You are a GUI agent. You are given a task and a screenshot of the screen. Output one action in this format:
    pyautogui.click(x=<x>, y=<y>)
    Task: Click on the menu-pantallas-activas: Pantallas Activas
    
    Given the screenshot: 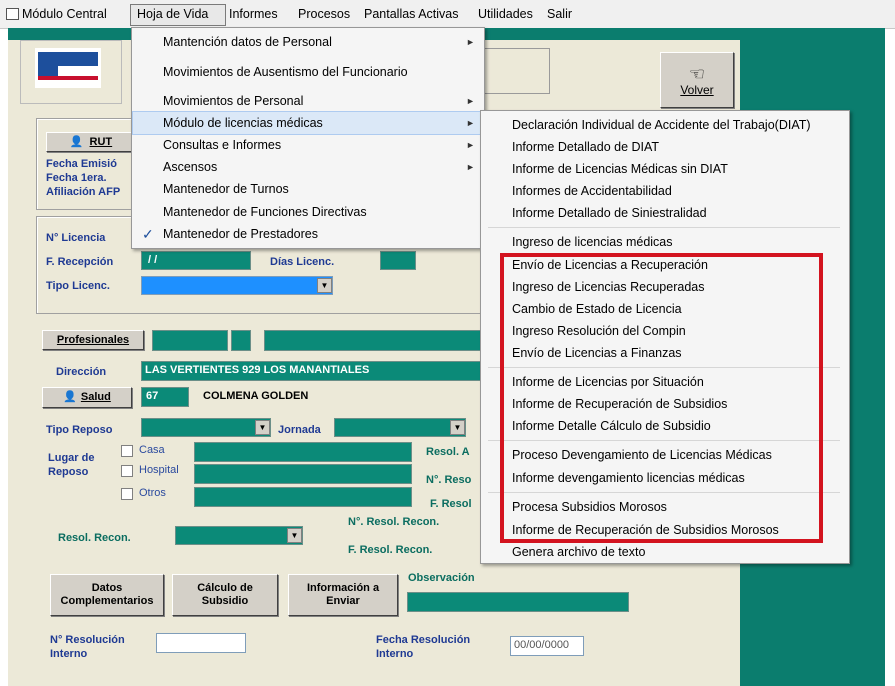 What is the action you would take?
    pyautogui.click(x=411, y=14)
    